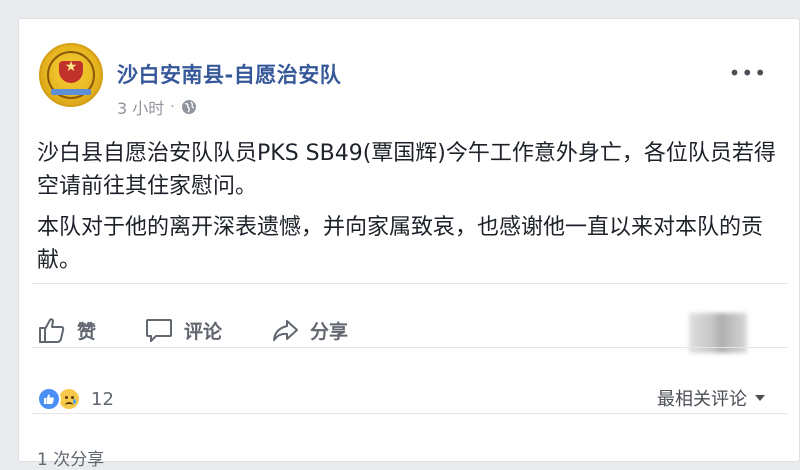 Image resolution: width=800 pixels, height=470 pixels. I want to click on action-bar: 赞 评论 分享, so click(216, 330).